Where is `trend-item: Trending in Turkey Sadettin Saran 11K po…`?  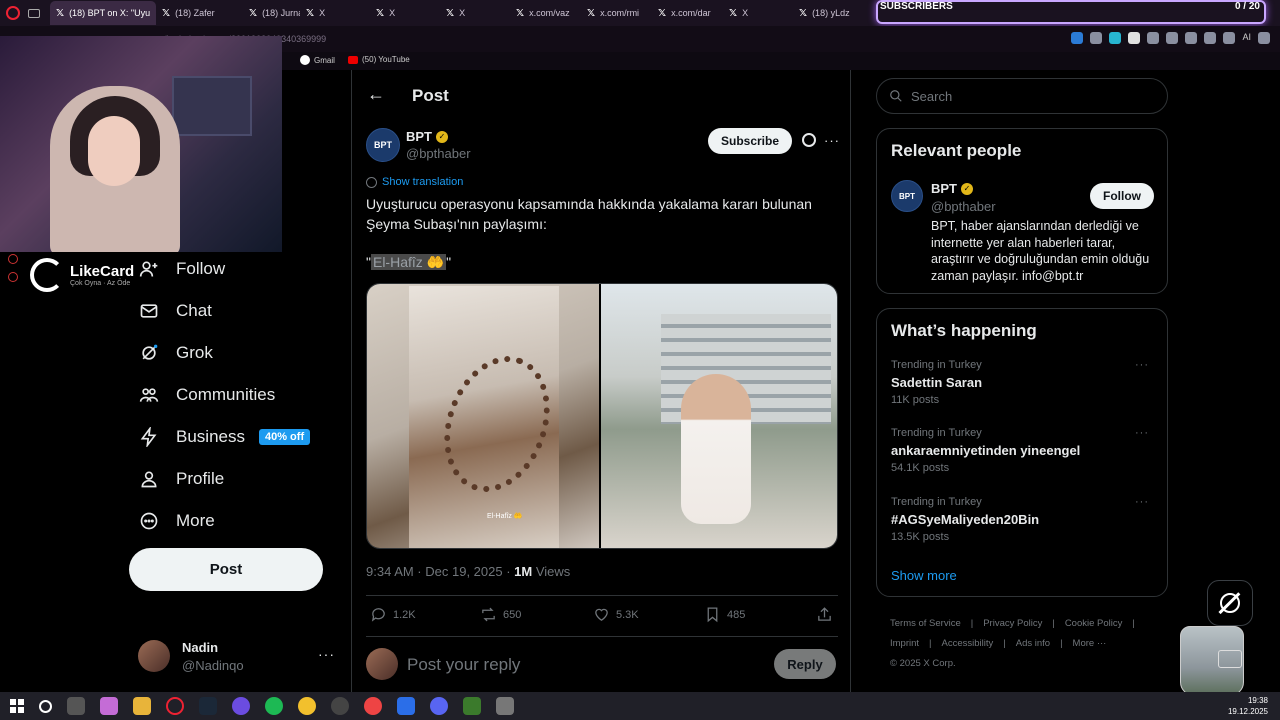 trend-item: Trending in Turkey Sadettin Saran 11K po… is located at coordinates (1023, 385).